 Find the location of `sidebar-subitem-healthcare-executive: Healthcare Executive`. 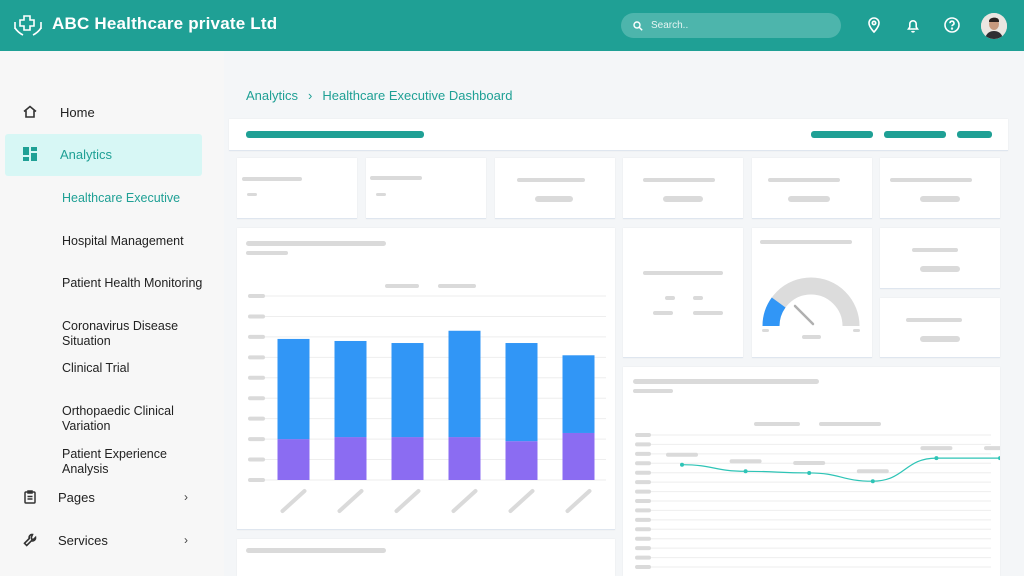

sidebar-subitem-healthcare-executive: Healthcare Executive is located at coordinates (139, 198).